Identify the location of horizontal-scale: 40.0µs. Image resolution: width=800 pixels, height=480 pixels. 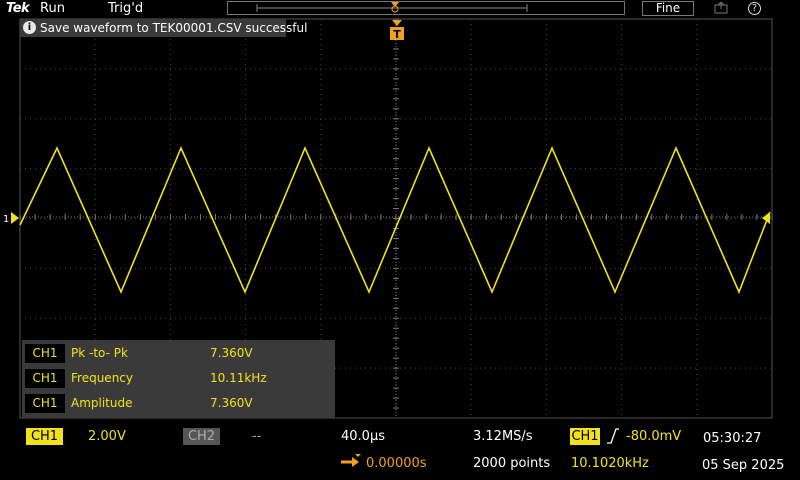
(363, 436).